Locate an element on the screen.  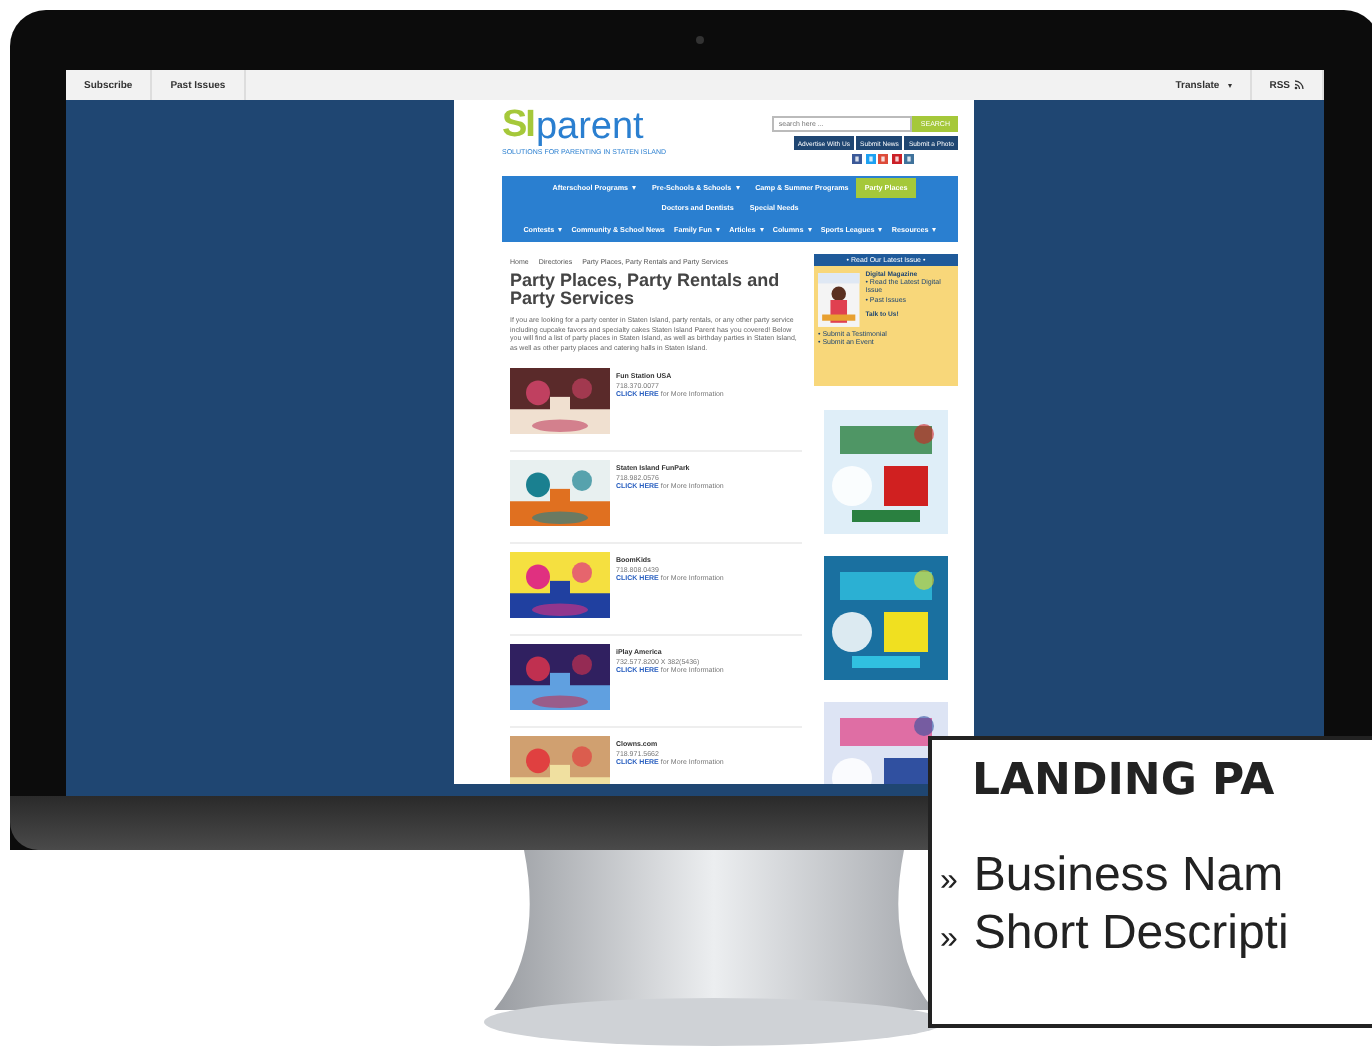
page-title: Party Places, Party Rentals and Party Services is located at coordinates (646, 290).